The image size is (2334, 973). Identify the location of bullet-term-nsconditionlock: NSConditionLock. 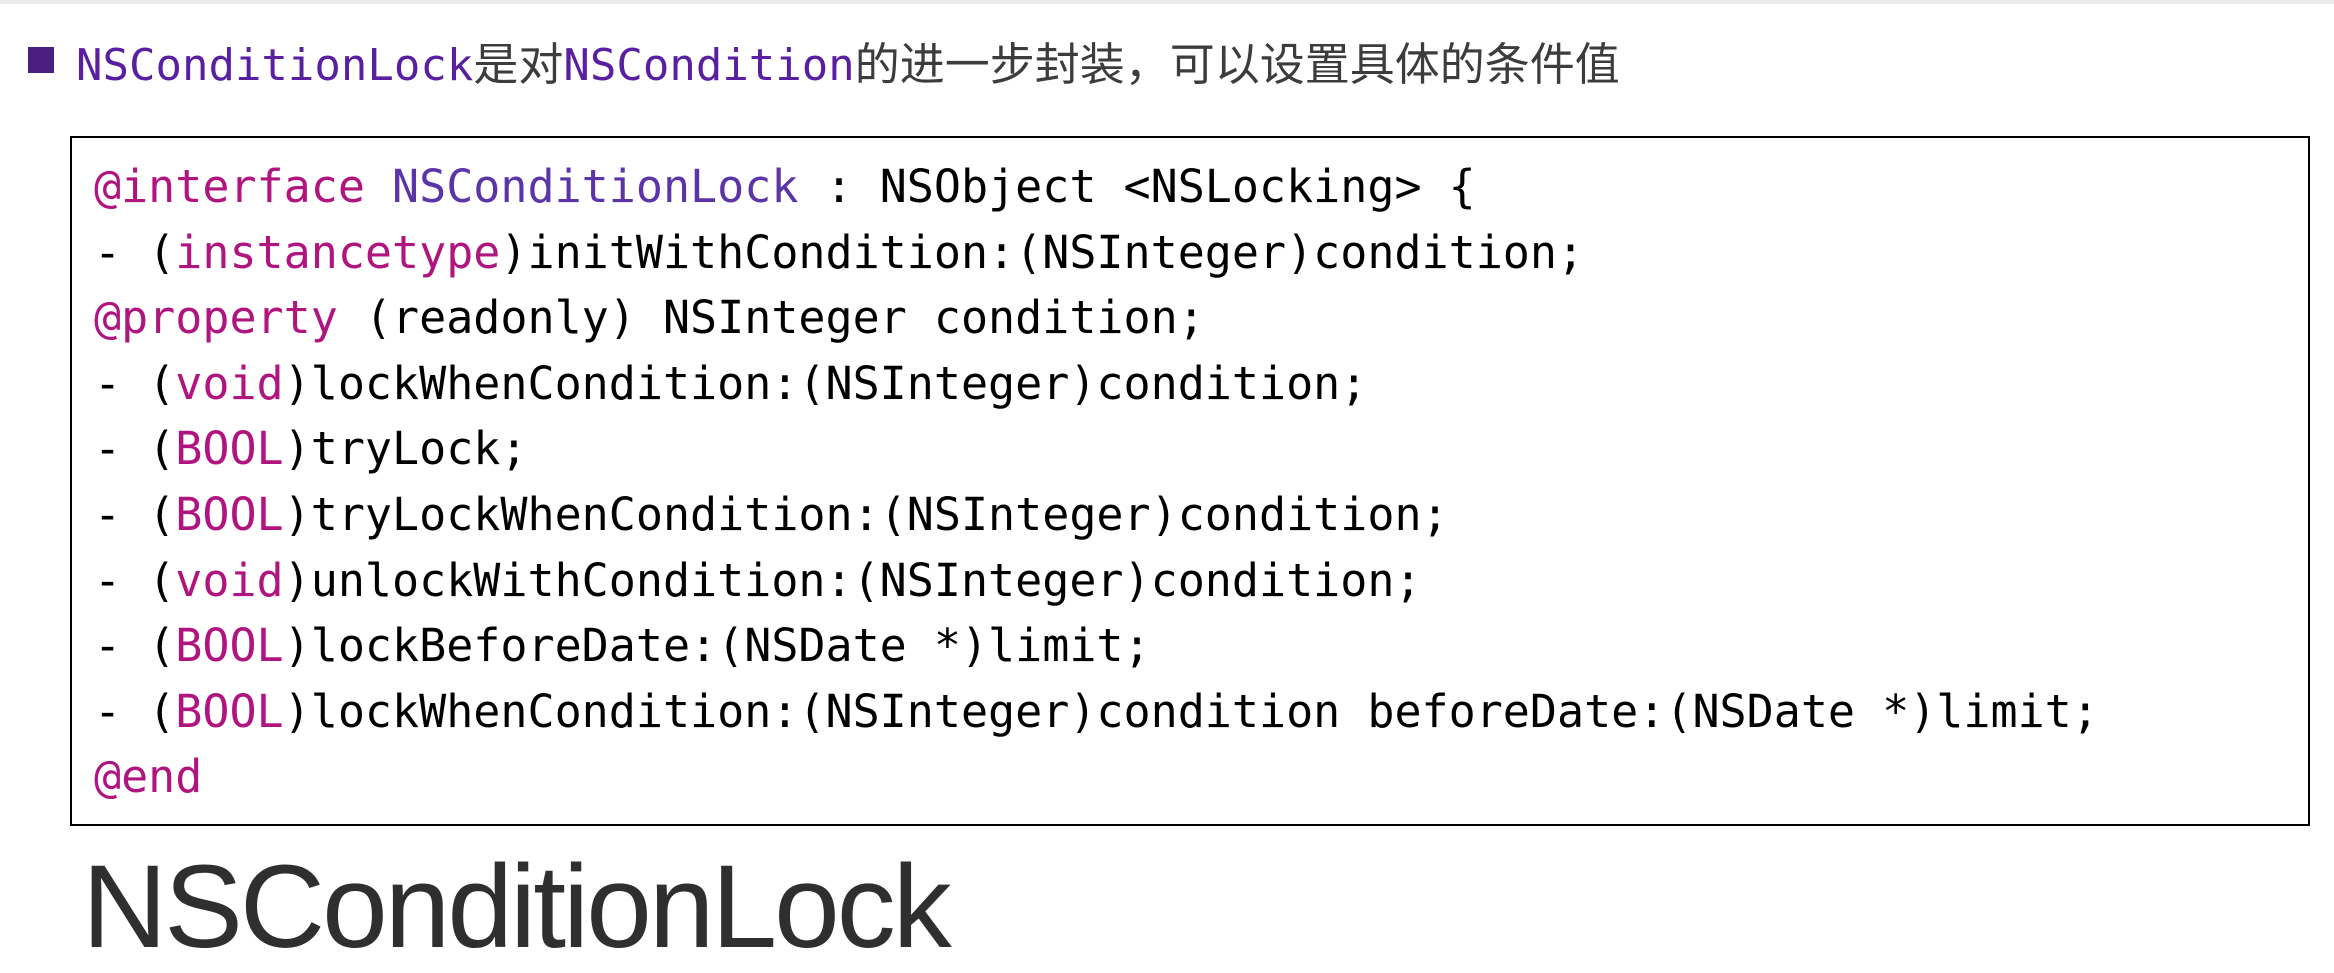
(275, 65).